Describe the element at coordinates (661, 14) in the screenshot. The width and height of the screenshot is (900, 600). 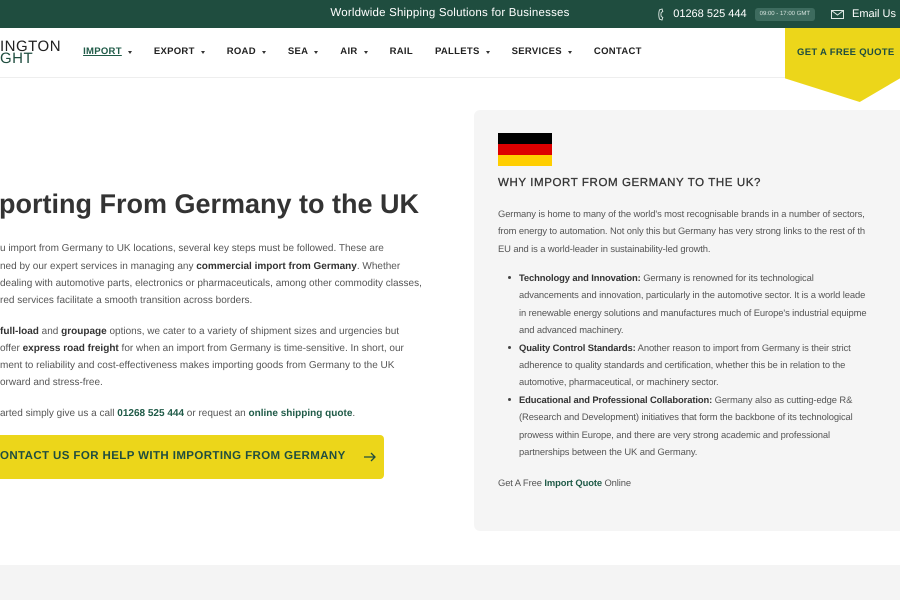
I see `phone-icon` at that location.